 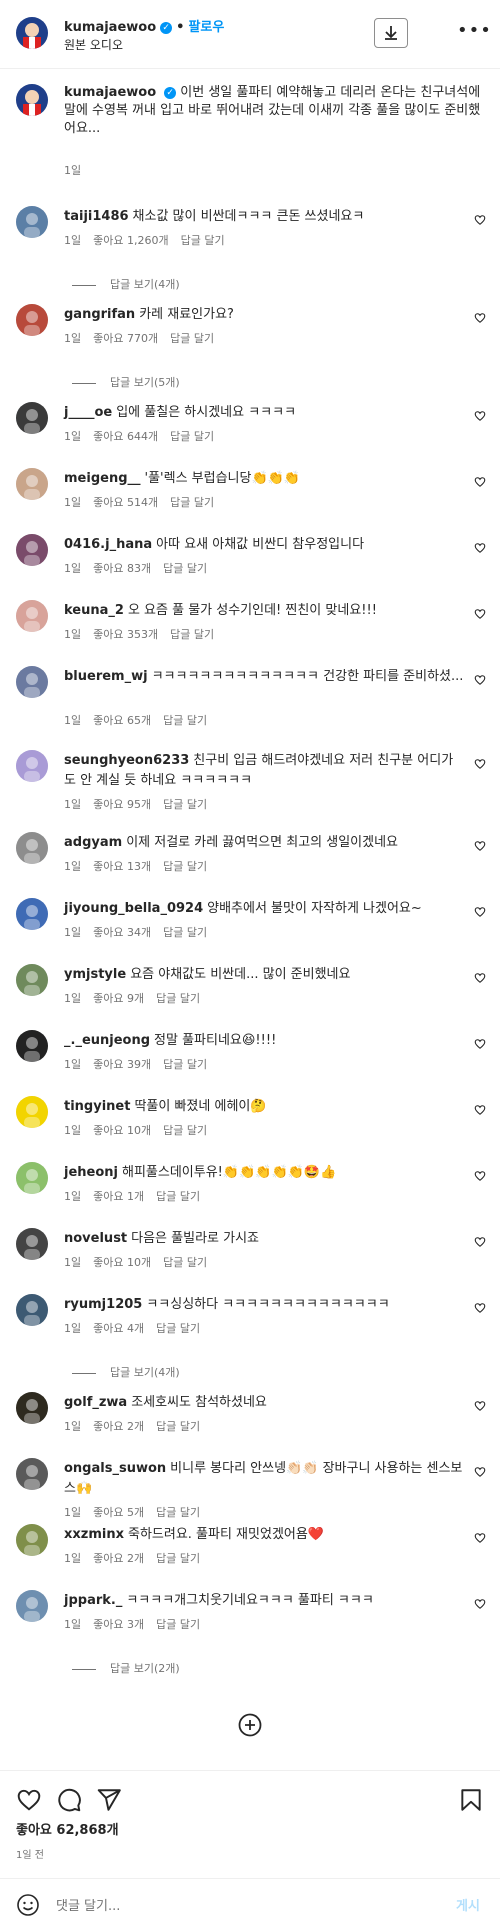 What do you see at coordinates (206, 27) in the screenshot?
I see `follow-button: 팔로우` at bounding box center [206, 27].